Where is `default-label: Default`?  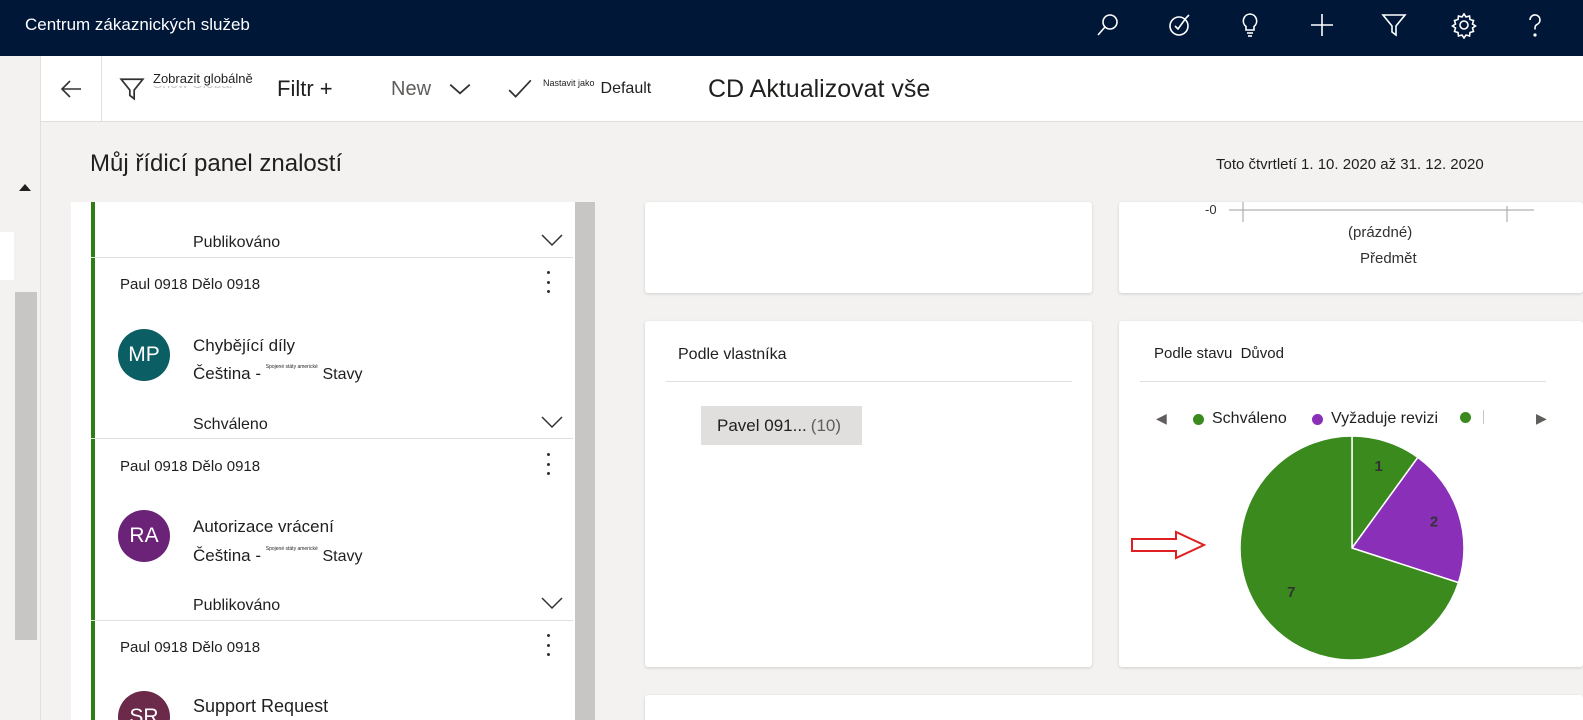 default-label: Default is located at coordinates (626, 88).